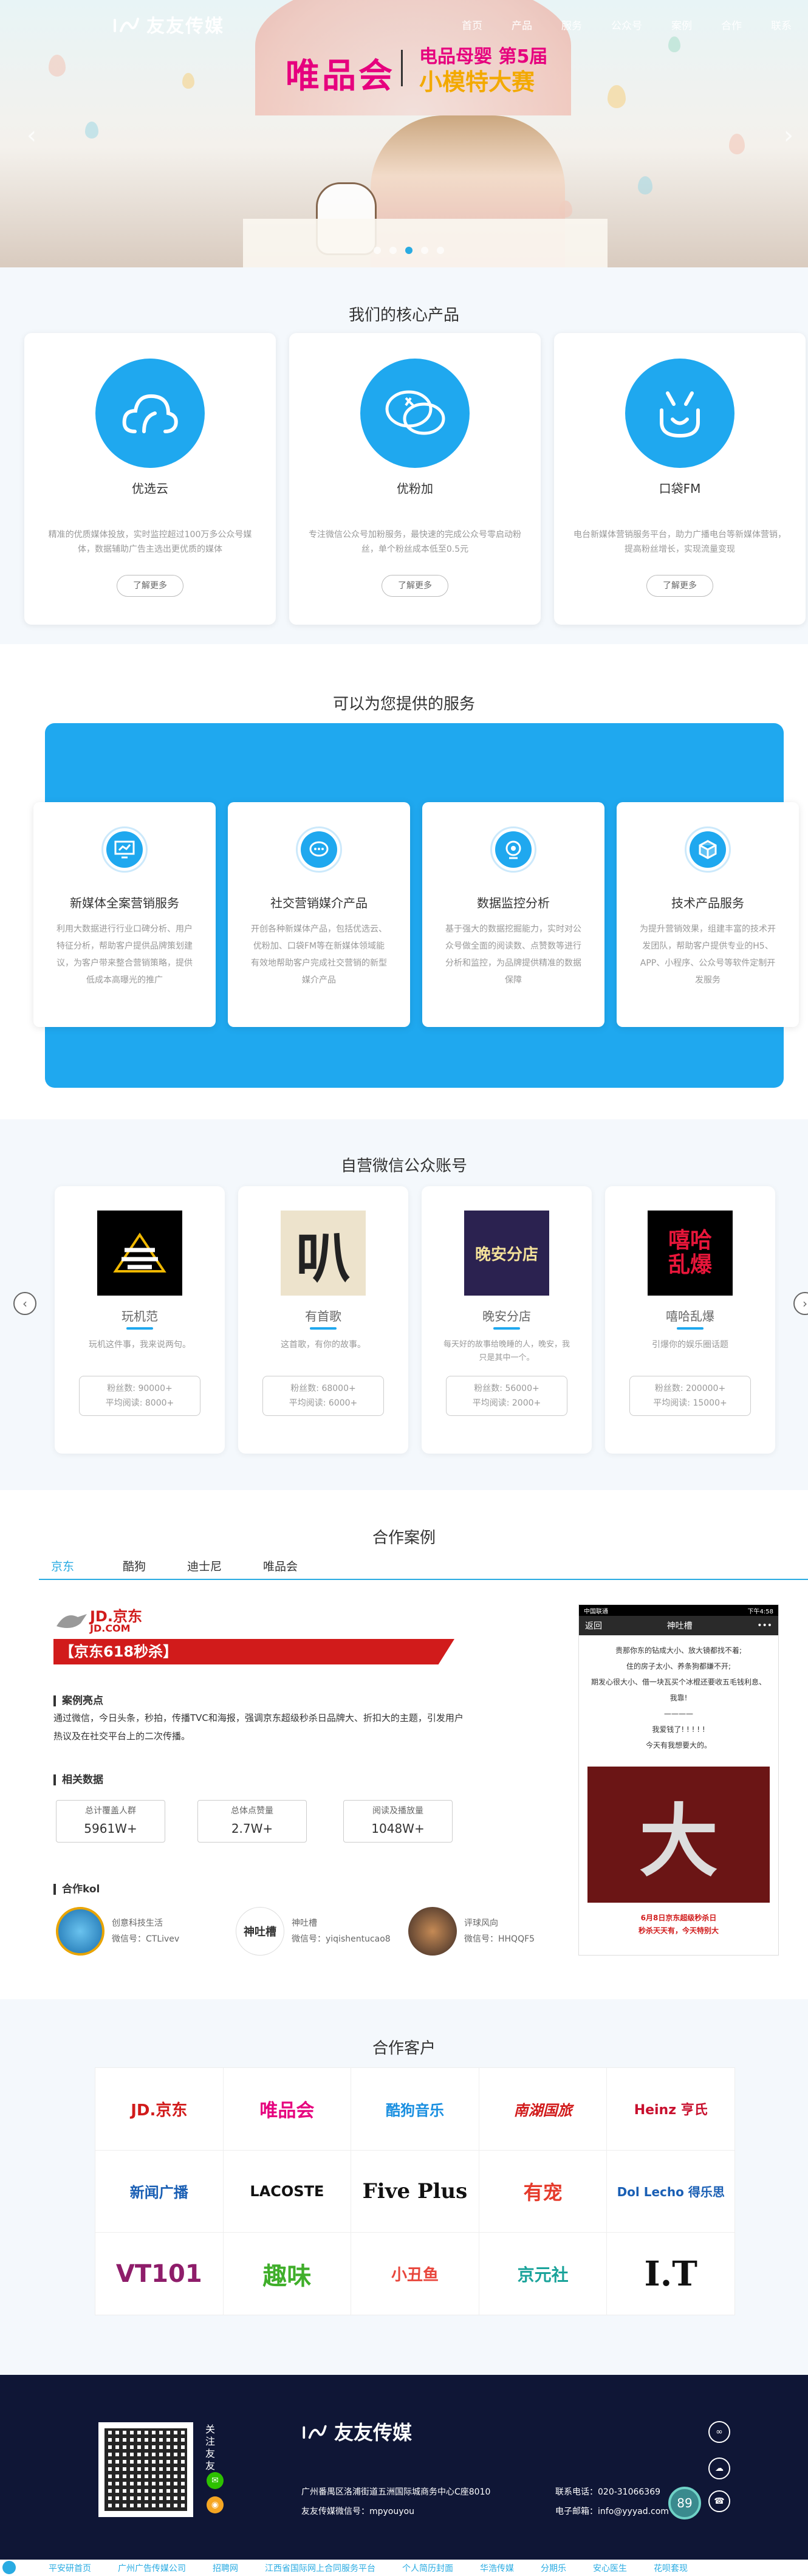 This screenshot has width=808, height=2576. Describe the element at coordinates (571, 24) in the screenshot. I see `nav-services: 服务` at that location.